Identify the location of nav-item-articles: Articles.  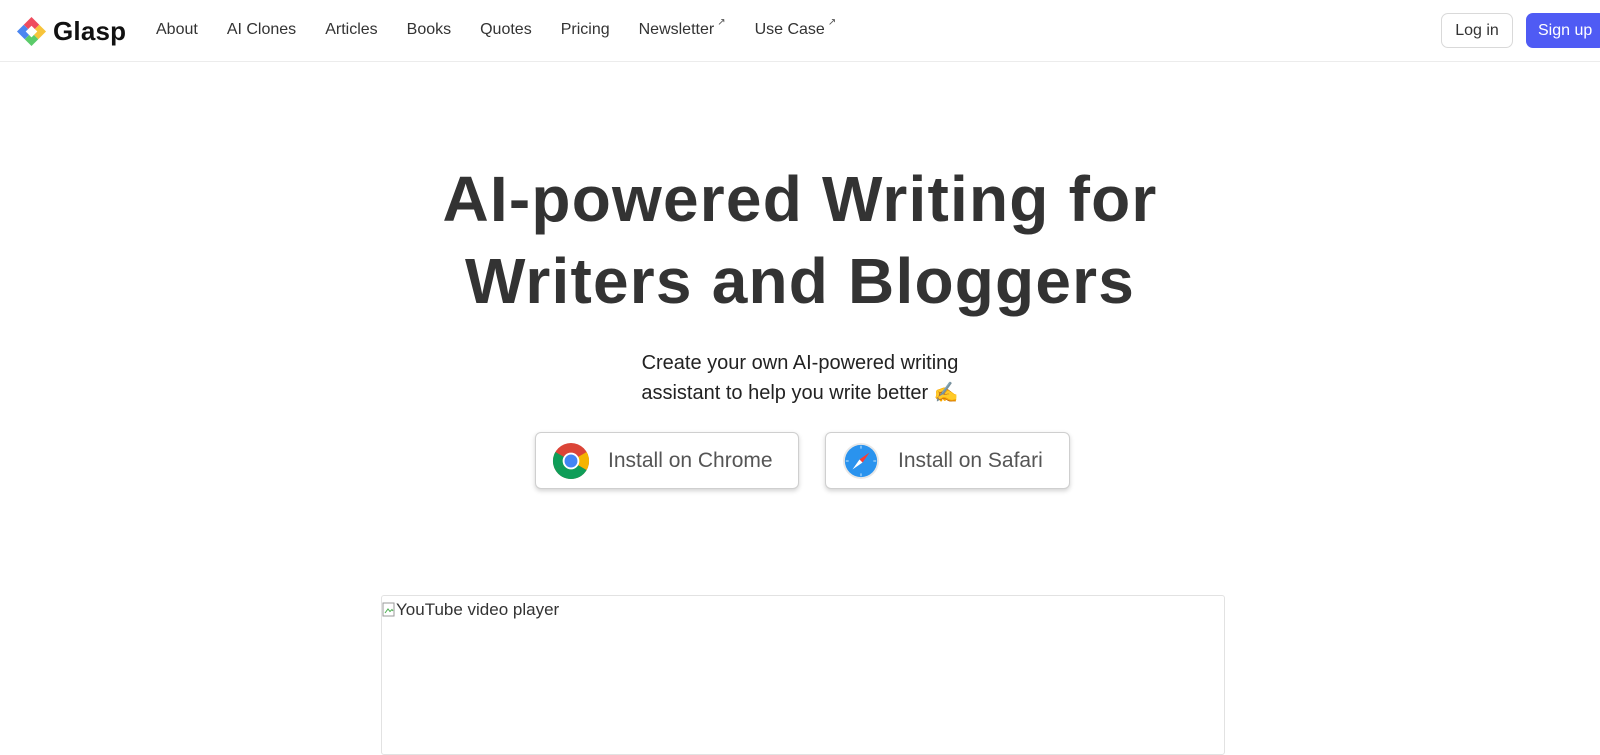
(351, 30).